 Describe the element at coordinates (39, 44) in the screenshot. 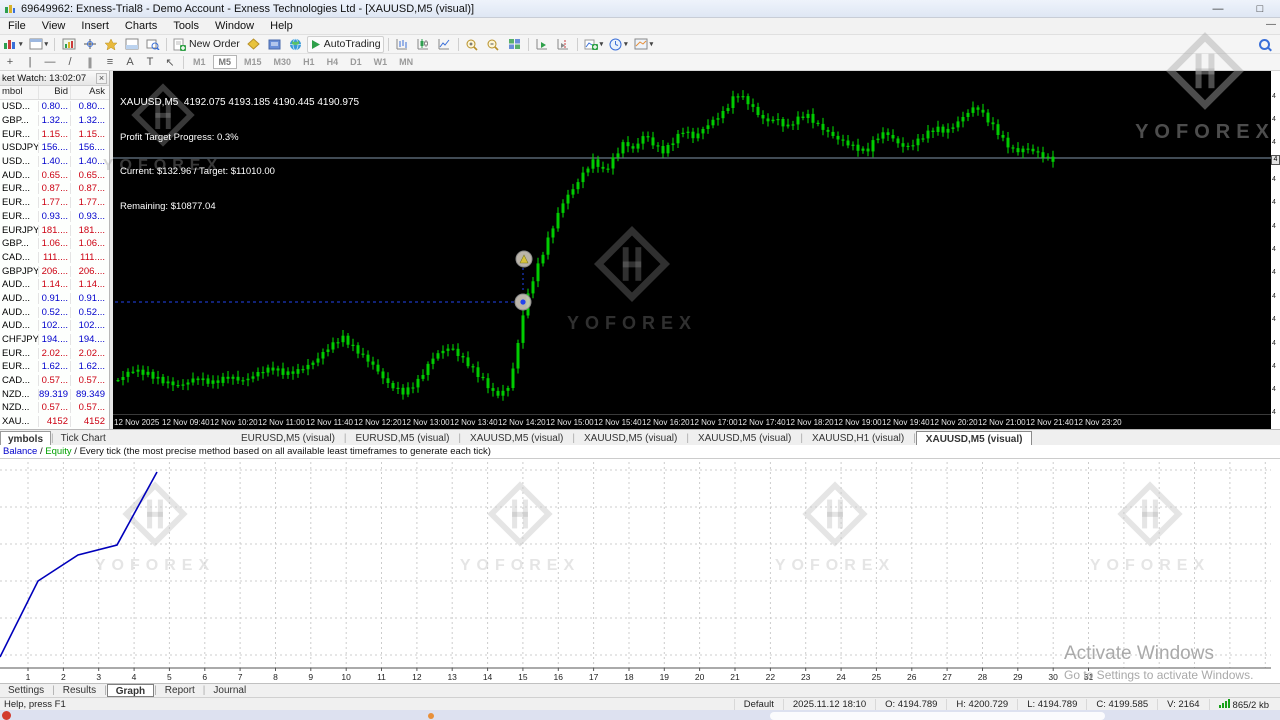

I see `profiles-button: ▾` at that location.